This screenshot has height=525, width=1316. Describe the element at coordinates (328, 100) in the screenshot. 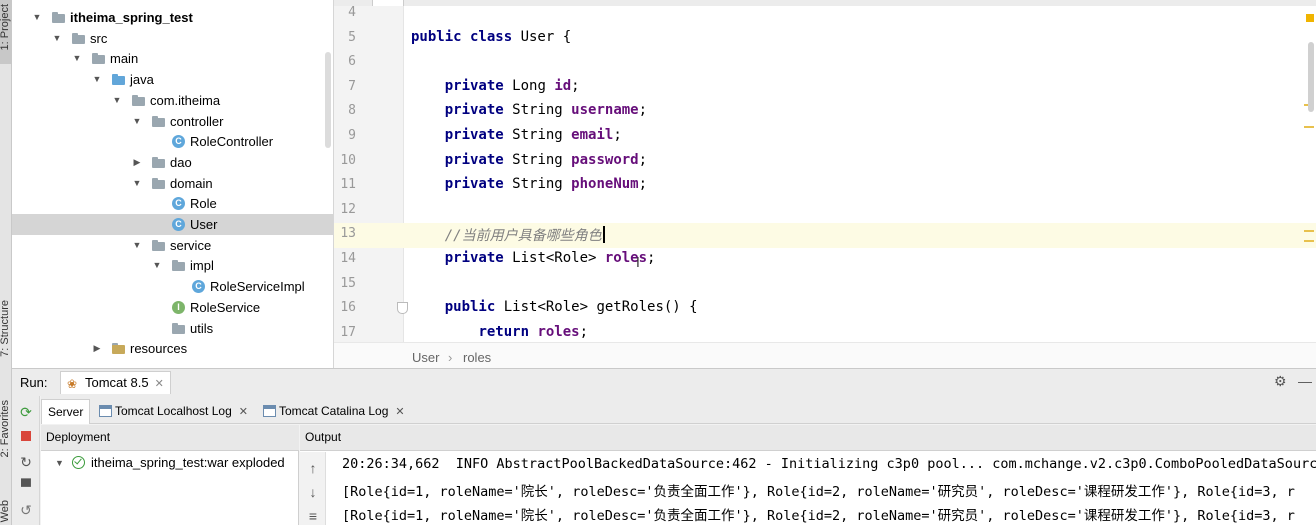

I see `project-scrollbar` at that location.